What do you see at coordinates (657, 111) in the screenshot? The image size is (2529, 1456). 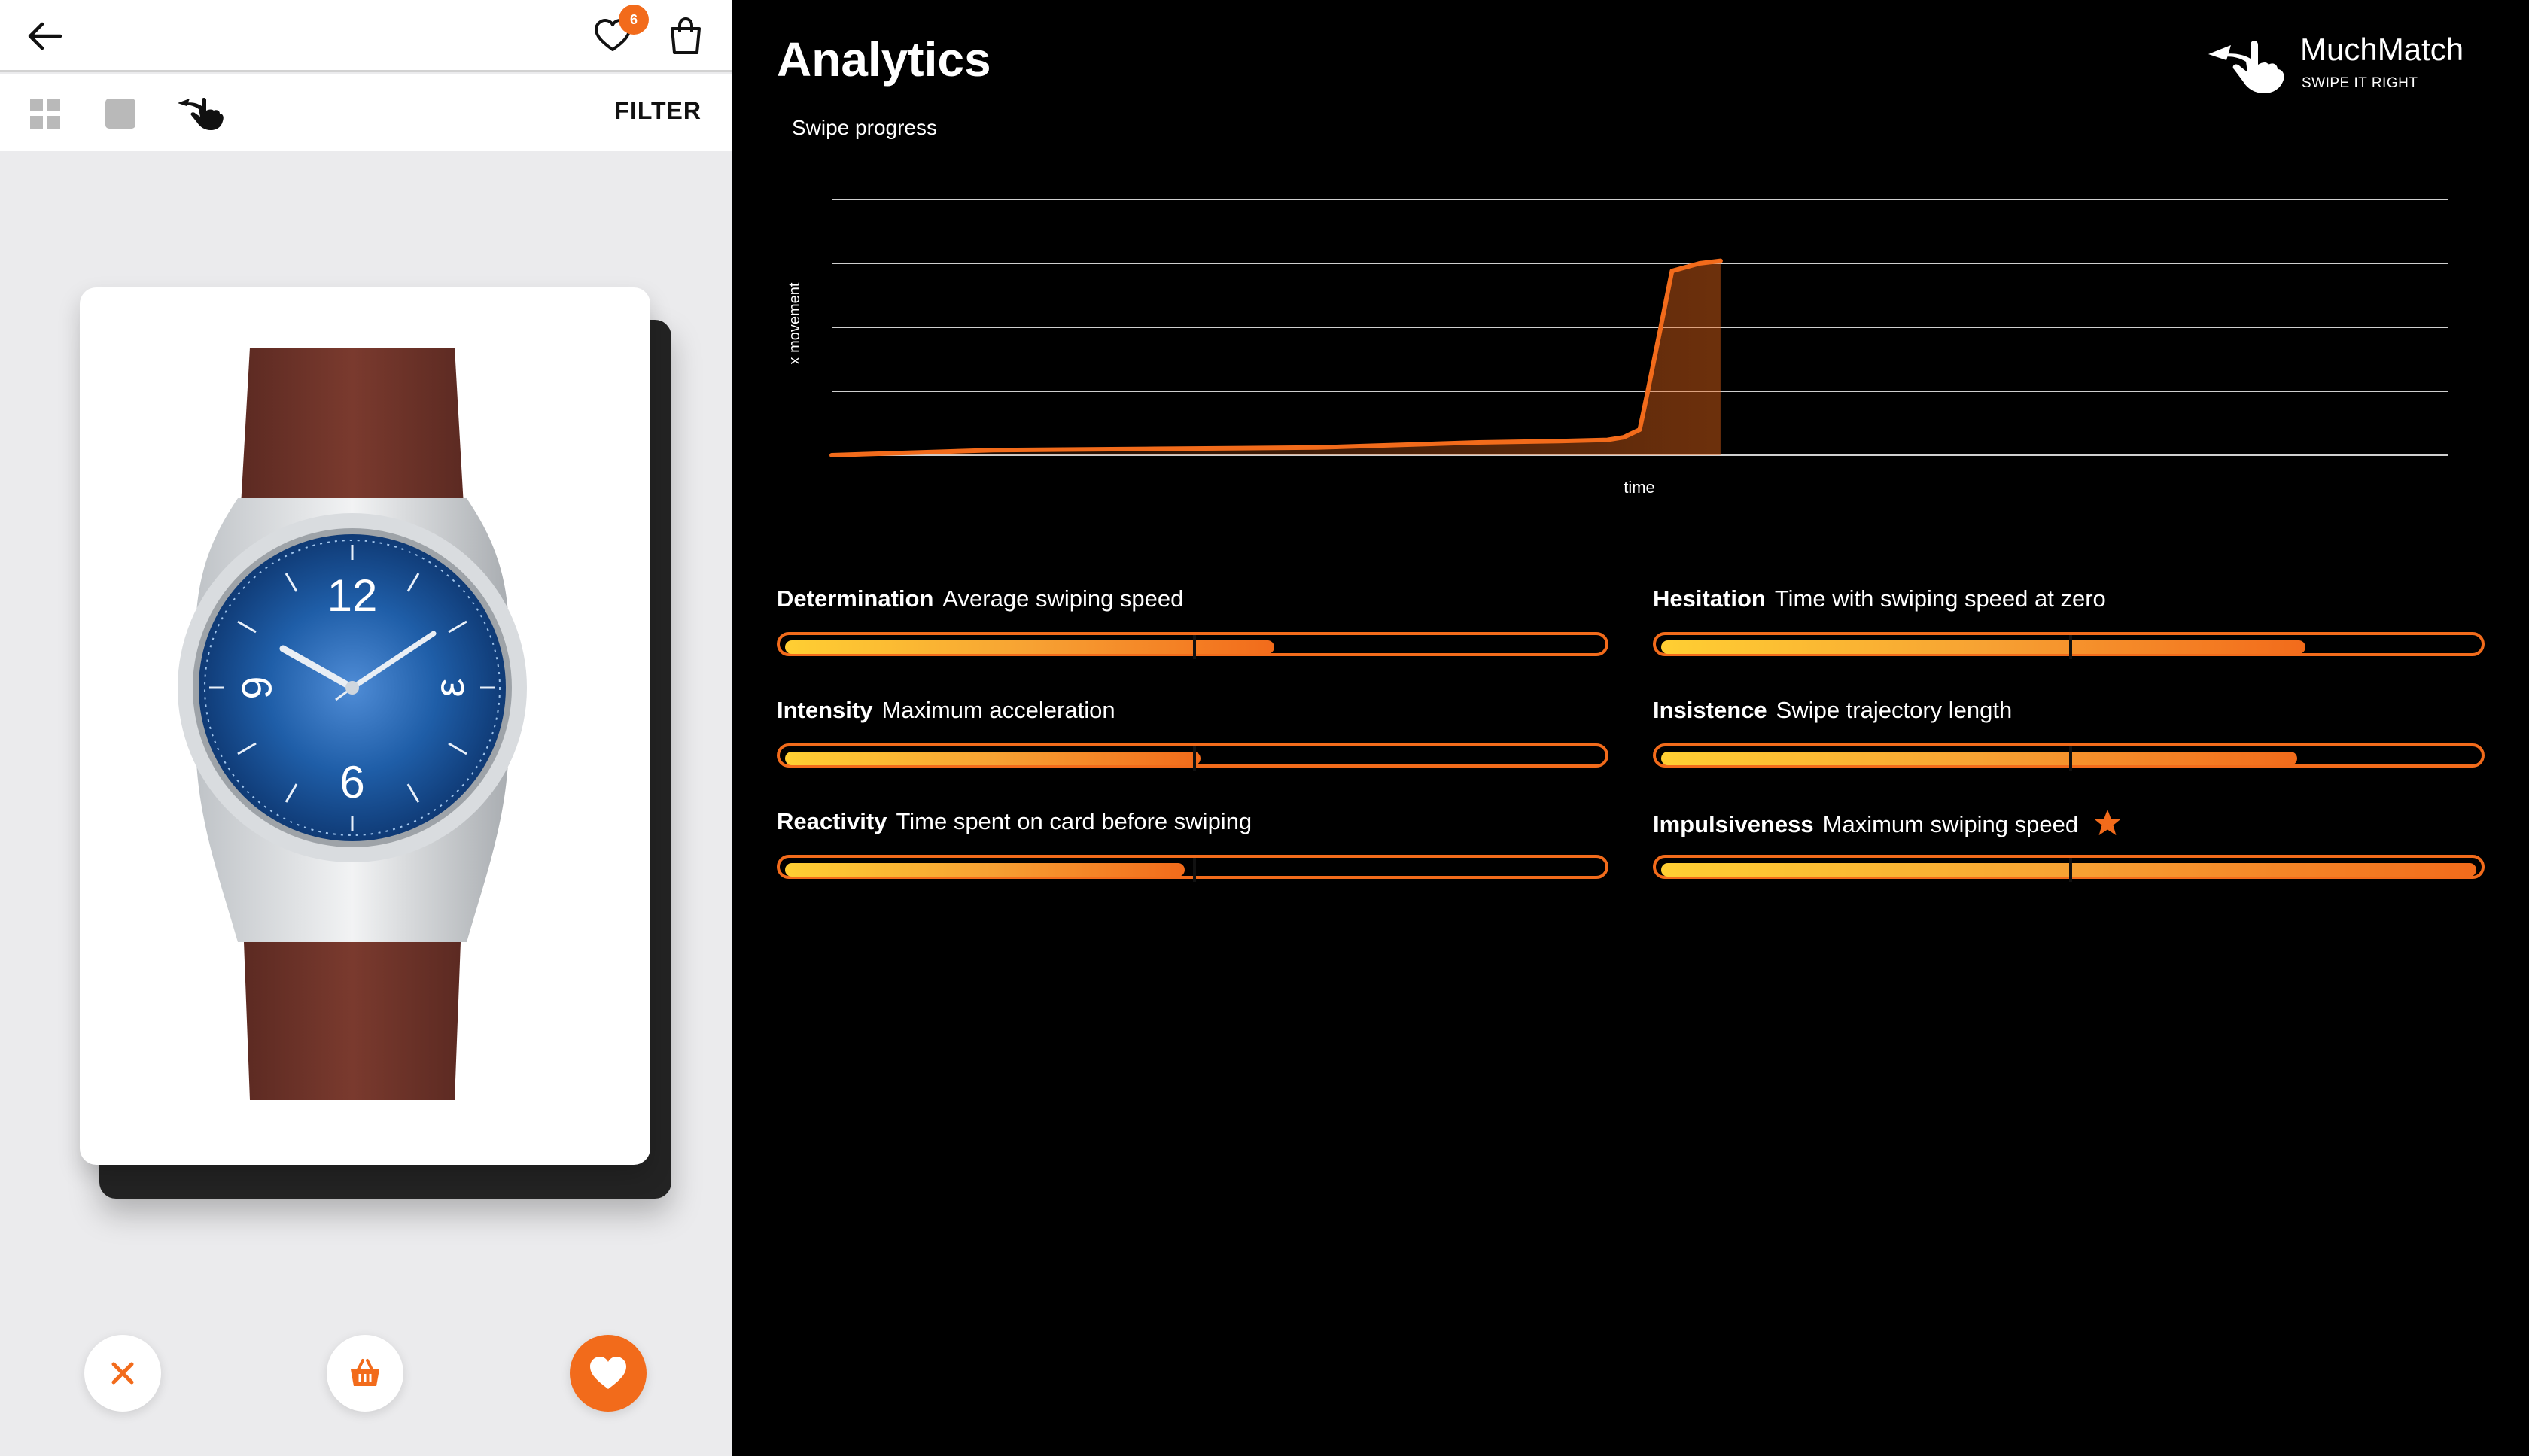 I see `filter-button: FILTER` at bounding box center [657, 111].